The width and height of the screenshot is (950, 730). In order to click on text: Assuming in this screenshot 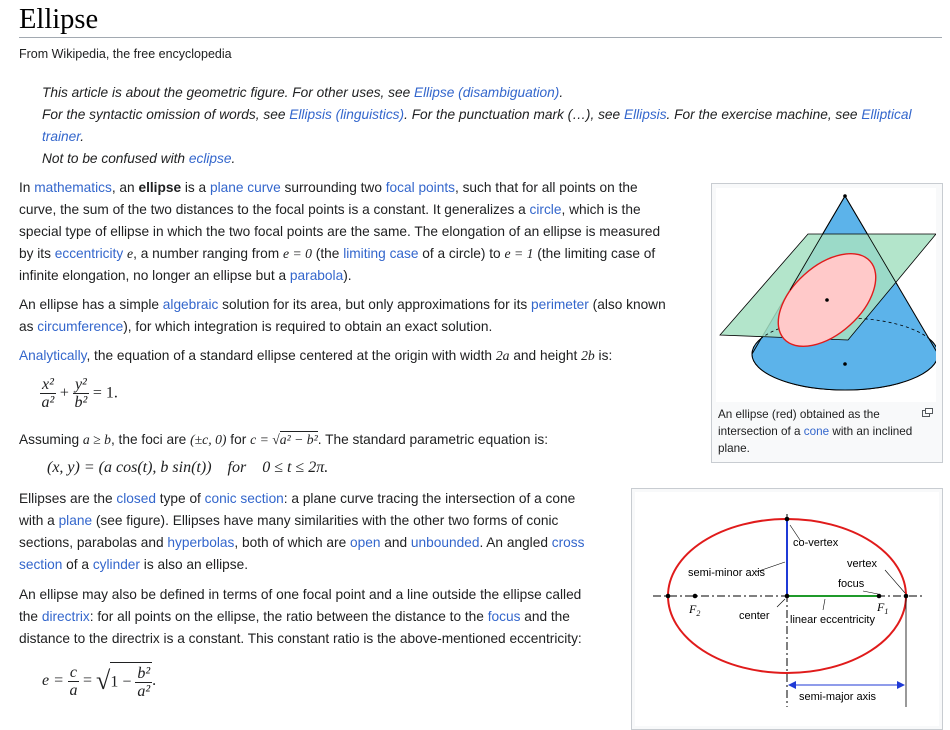, I will do `click(51, 439)`.